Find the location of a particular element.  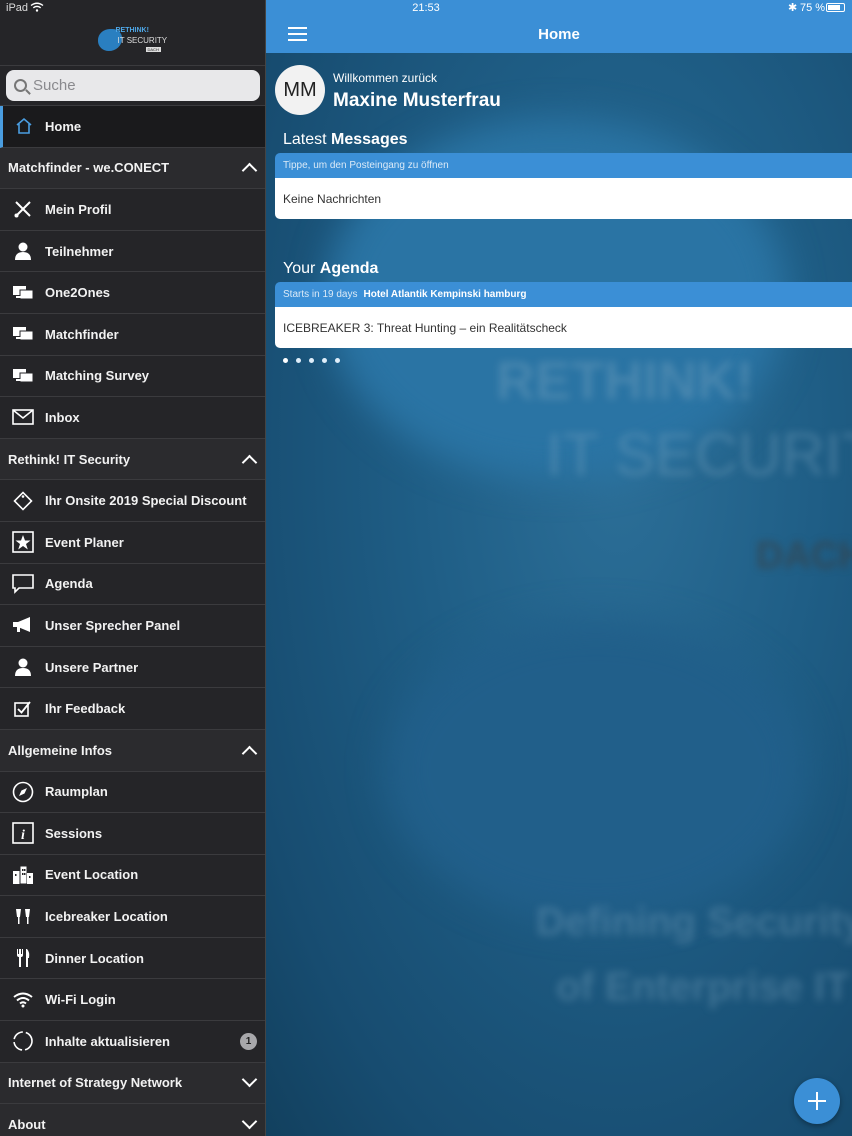

sidebar-item-label: Sessions is located at coordinates (74, 833).